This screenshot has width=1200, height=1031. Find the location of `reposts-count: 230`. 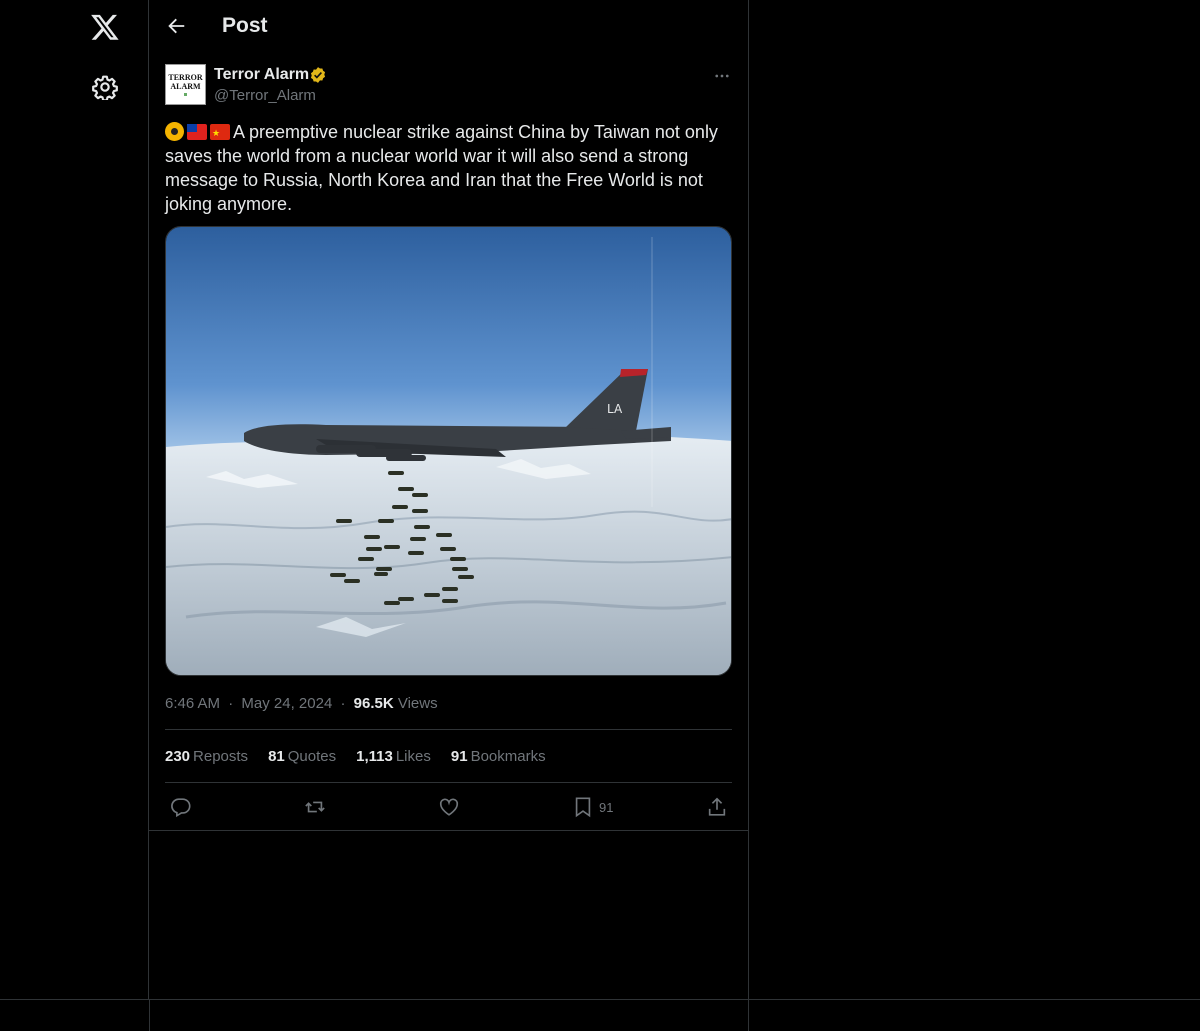

reposts-count: 230 is located at coordinates (178, 756).